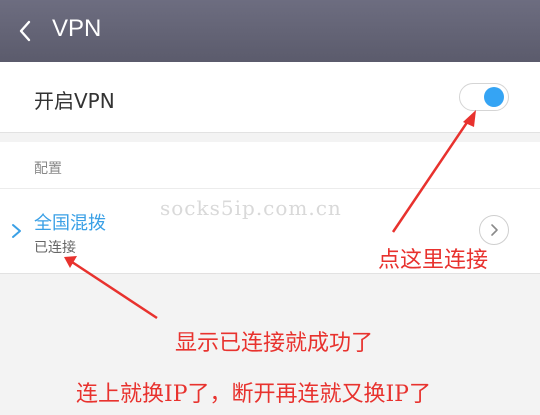  I want to click on profile-detail-button, so click(494, 230).